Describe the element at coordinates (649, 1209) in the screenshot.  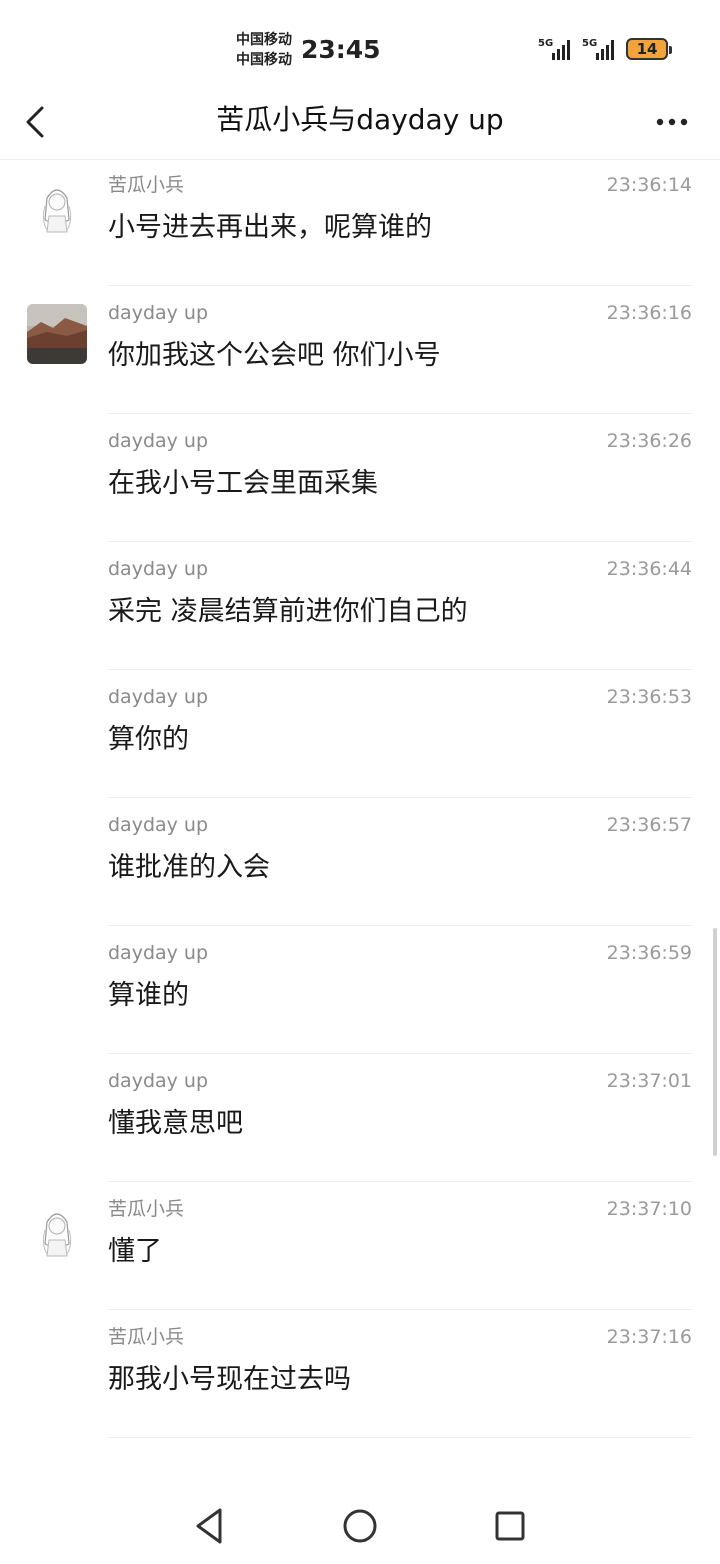
I see `message-time: 23:37:10` at that location.